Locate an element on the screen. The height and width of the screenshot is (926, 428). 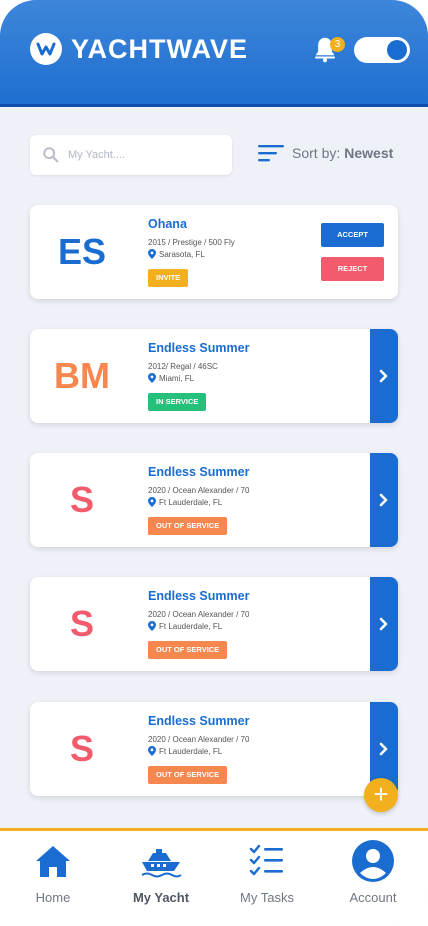
tab-account: Account is located at coordinates (373, 872).